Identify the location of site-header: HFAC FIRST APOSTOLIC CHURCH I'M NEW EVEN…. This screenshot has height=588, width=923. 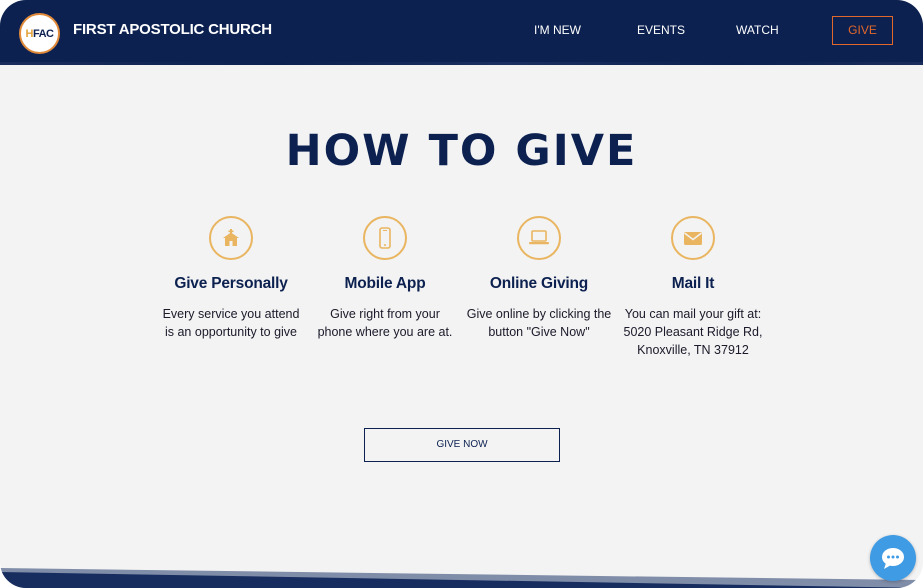
(461, 31).